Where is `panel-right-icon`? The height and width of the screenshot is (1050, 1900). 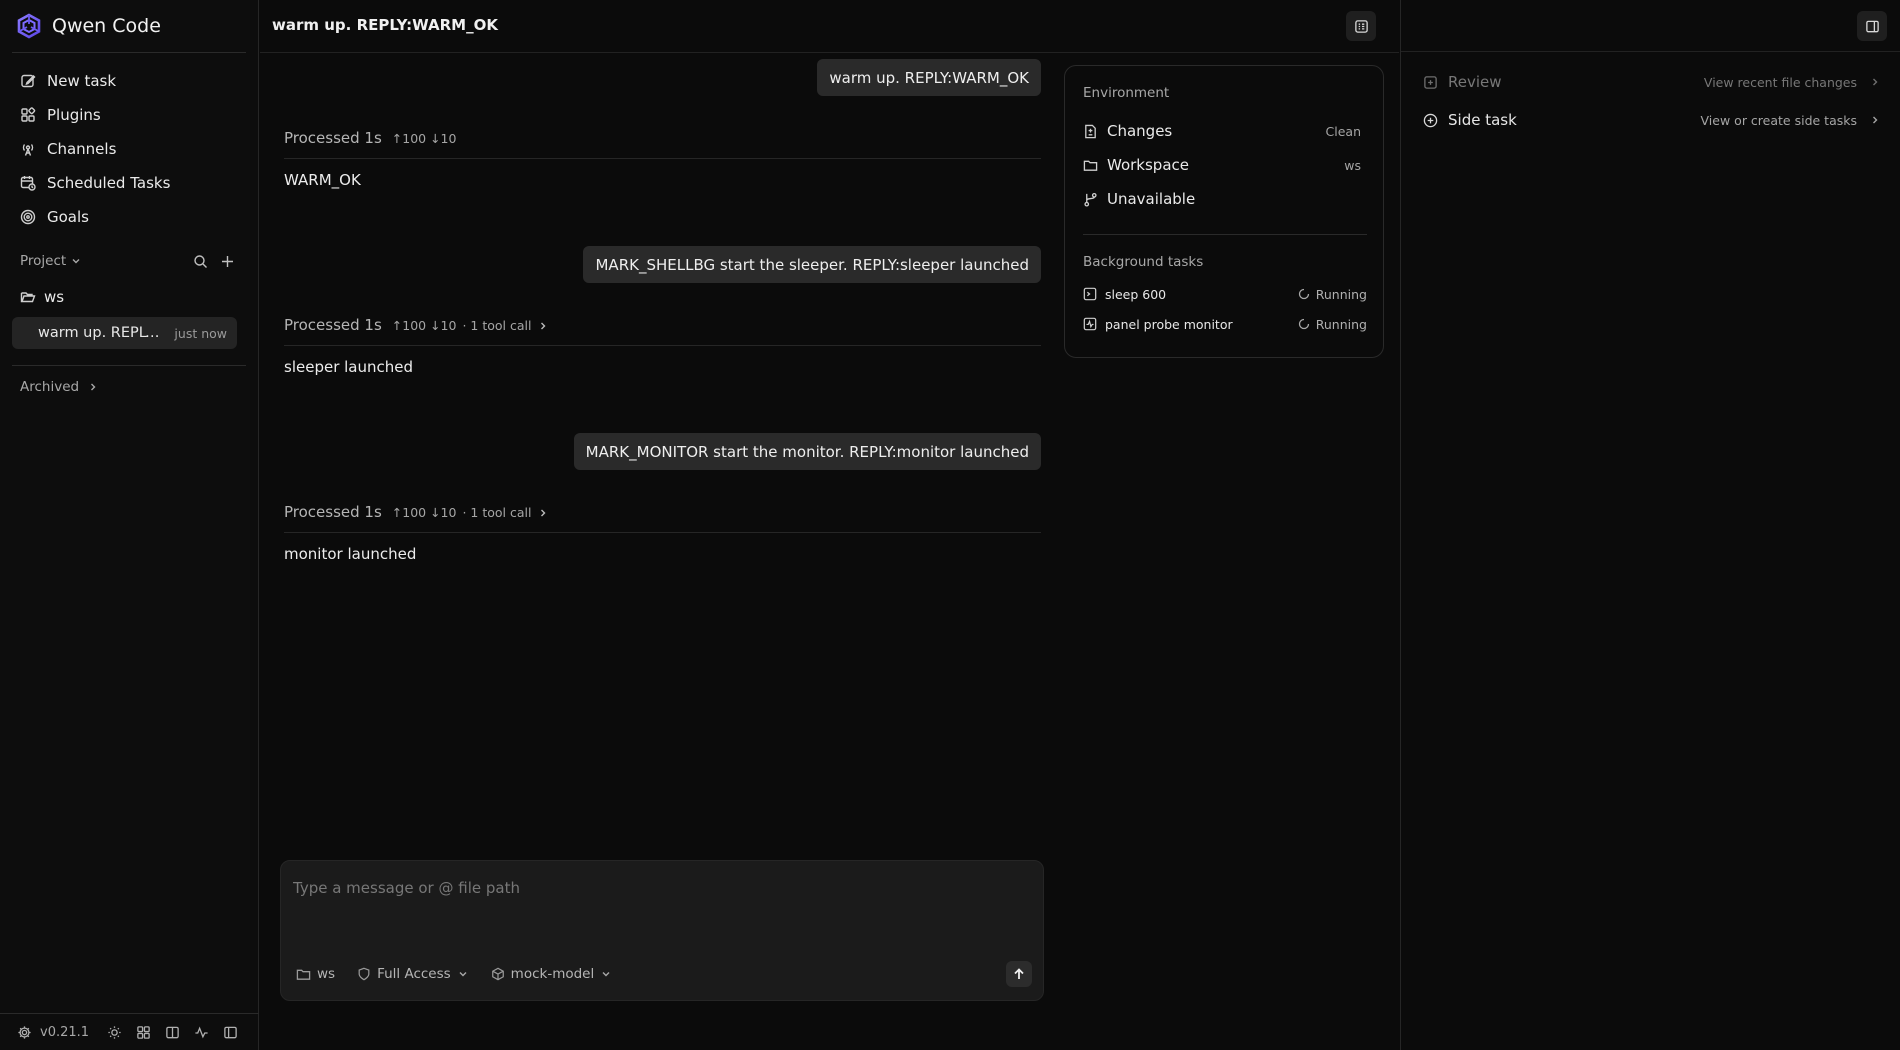
panel-right-icon is located at coordinates (1872, 26).